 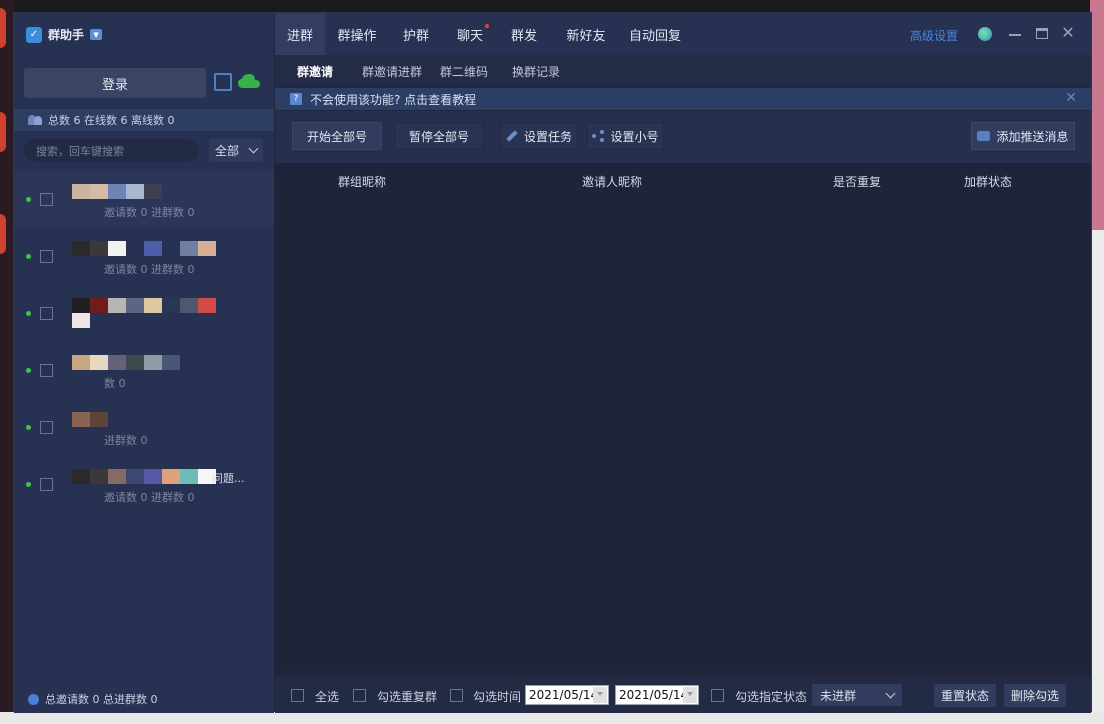 I want to click on column-inviter-nickname: 邀请人昵称, so click(x=612, y=181).